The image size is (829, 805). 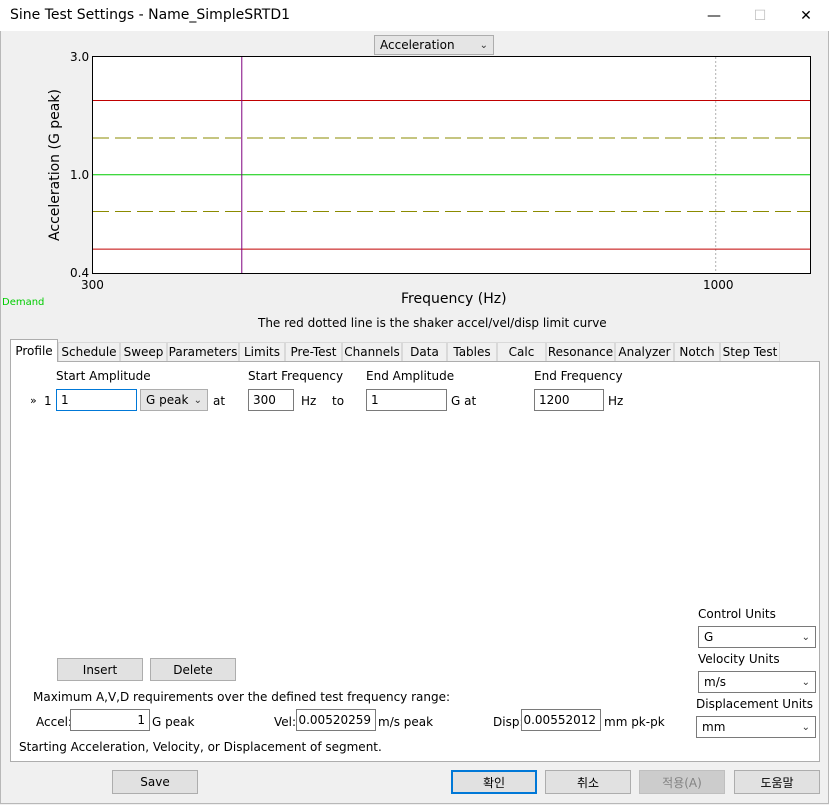 What do you see at coordinates (464, 401) in the screenshot?
I see `g-at-label: G at` at bounding box center [464, 401].